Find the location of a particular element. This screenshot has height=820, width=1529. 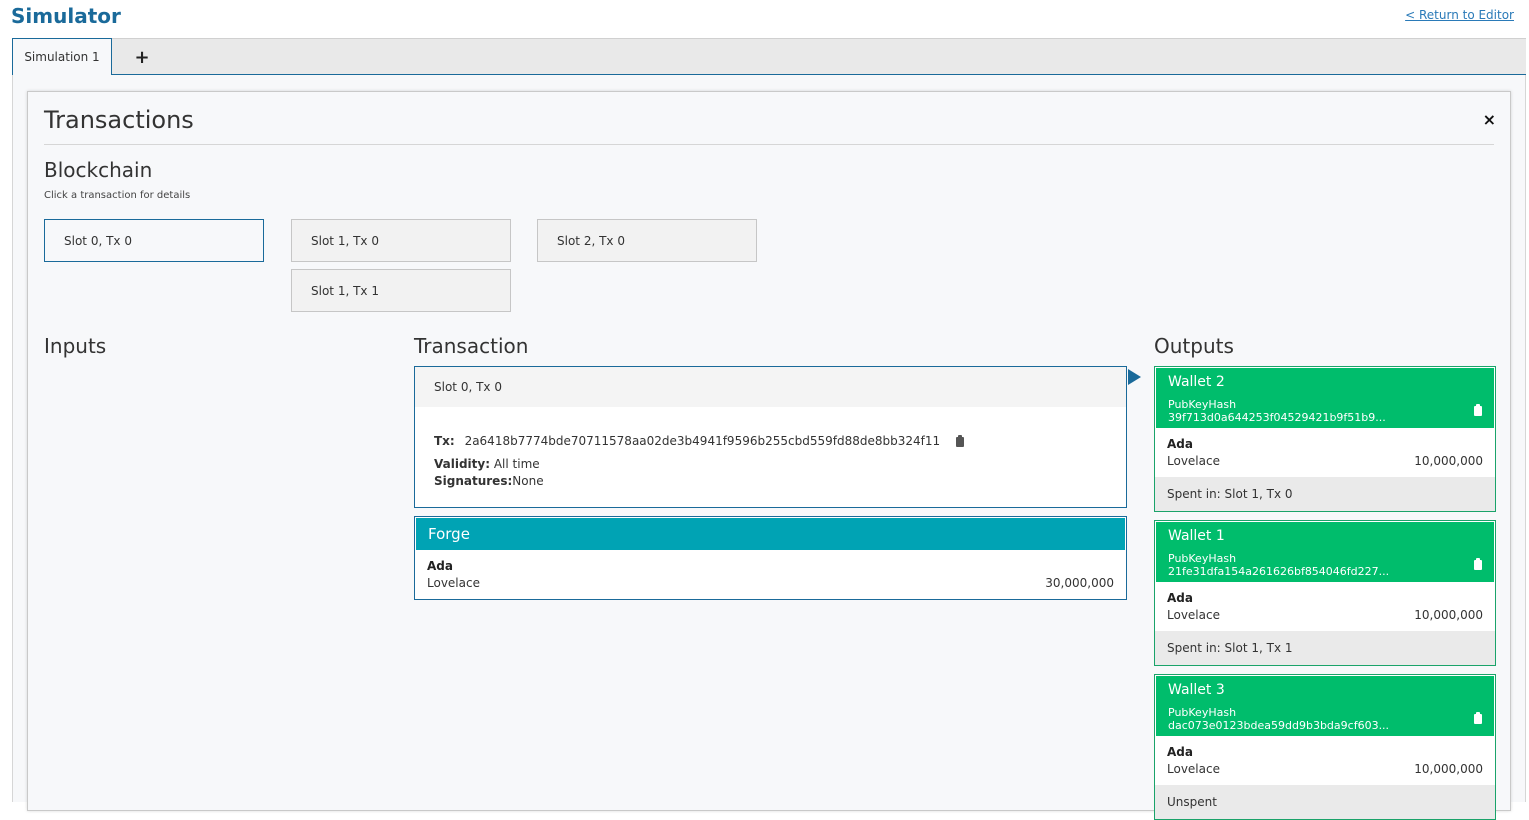

divider is located at coordinates (769, 144).